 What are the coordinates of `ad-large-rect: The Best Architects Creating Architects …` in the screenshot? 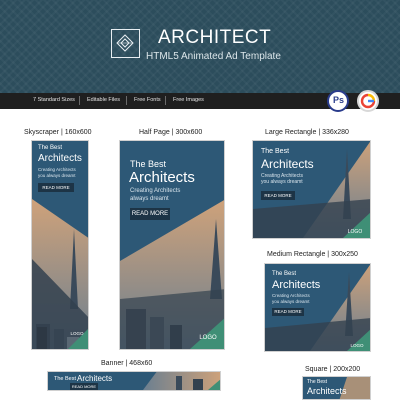 It's located at (311, 189).